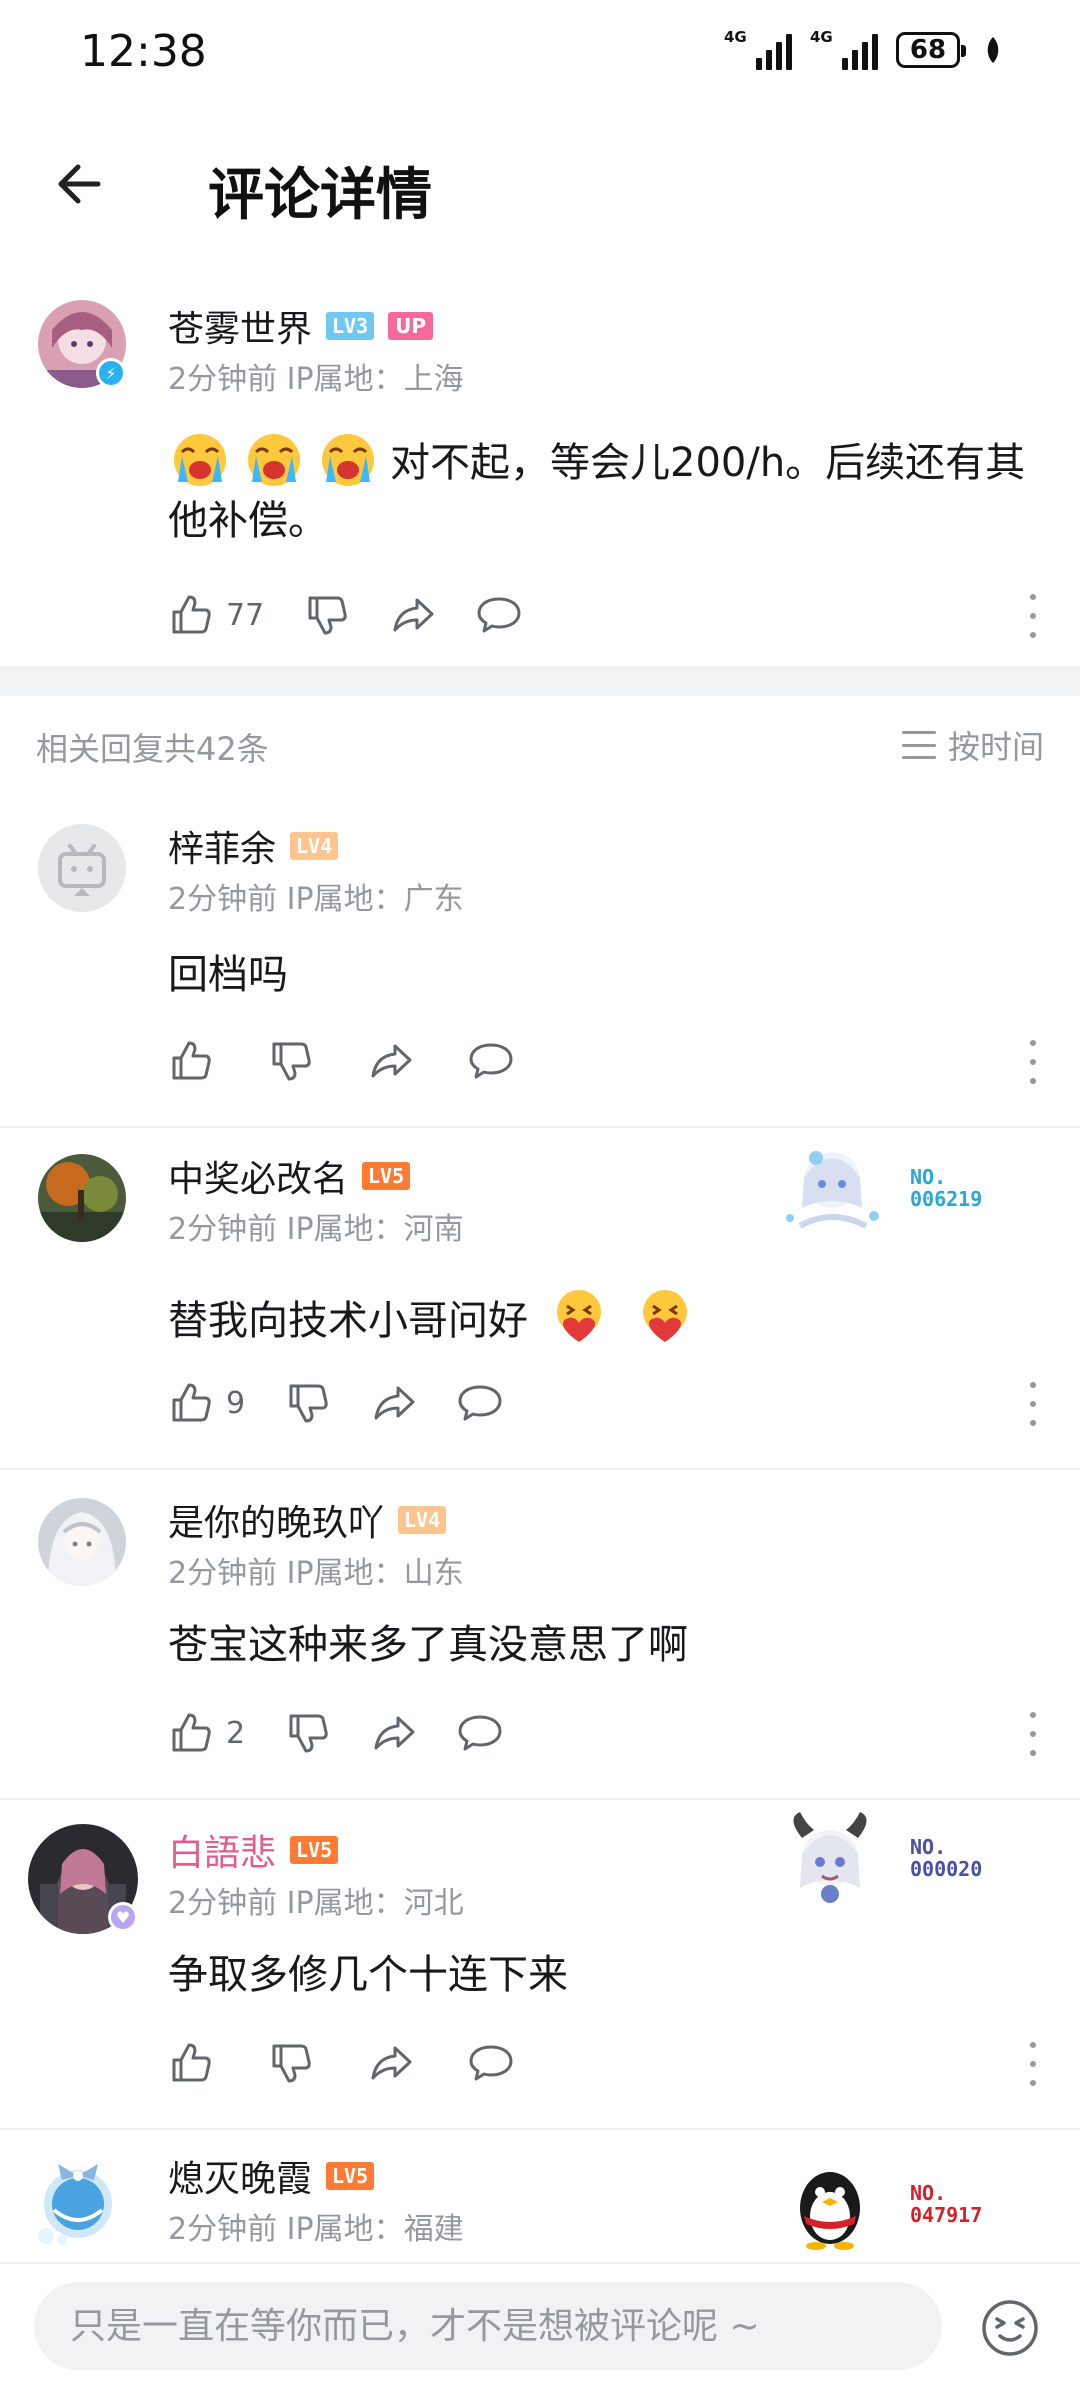 Image resolution: width=1080 pixels, height=2390 pixels. I want to click on username: 中奖必改名, so click(258, 1176).